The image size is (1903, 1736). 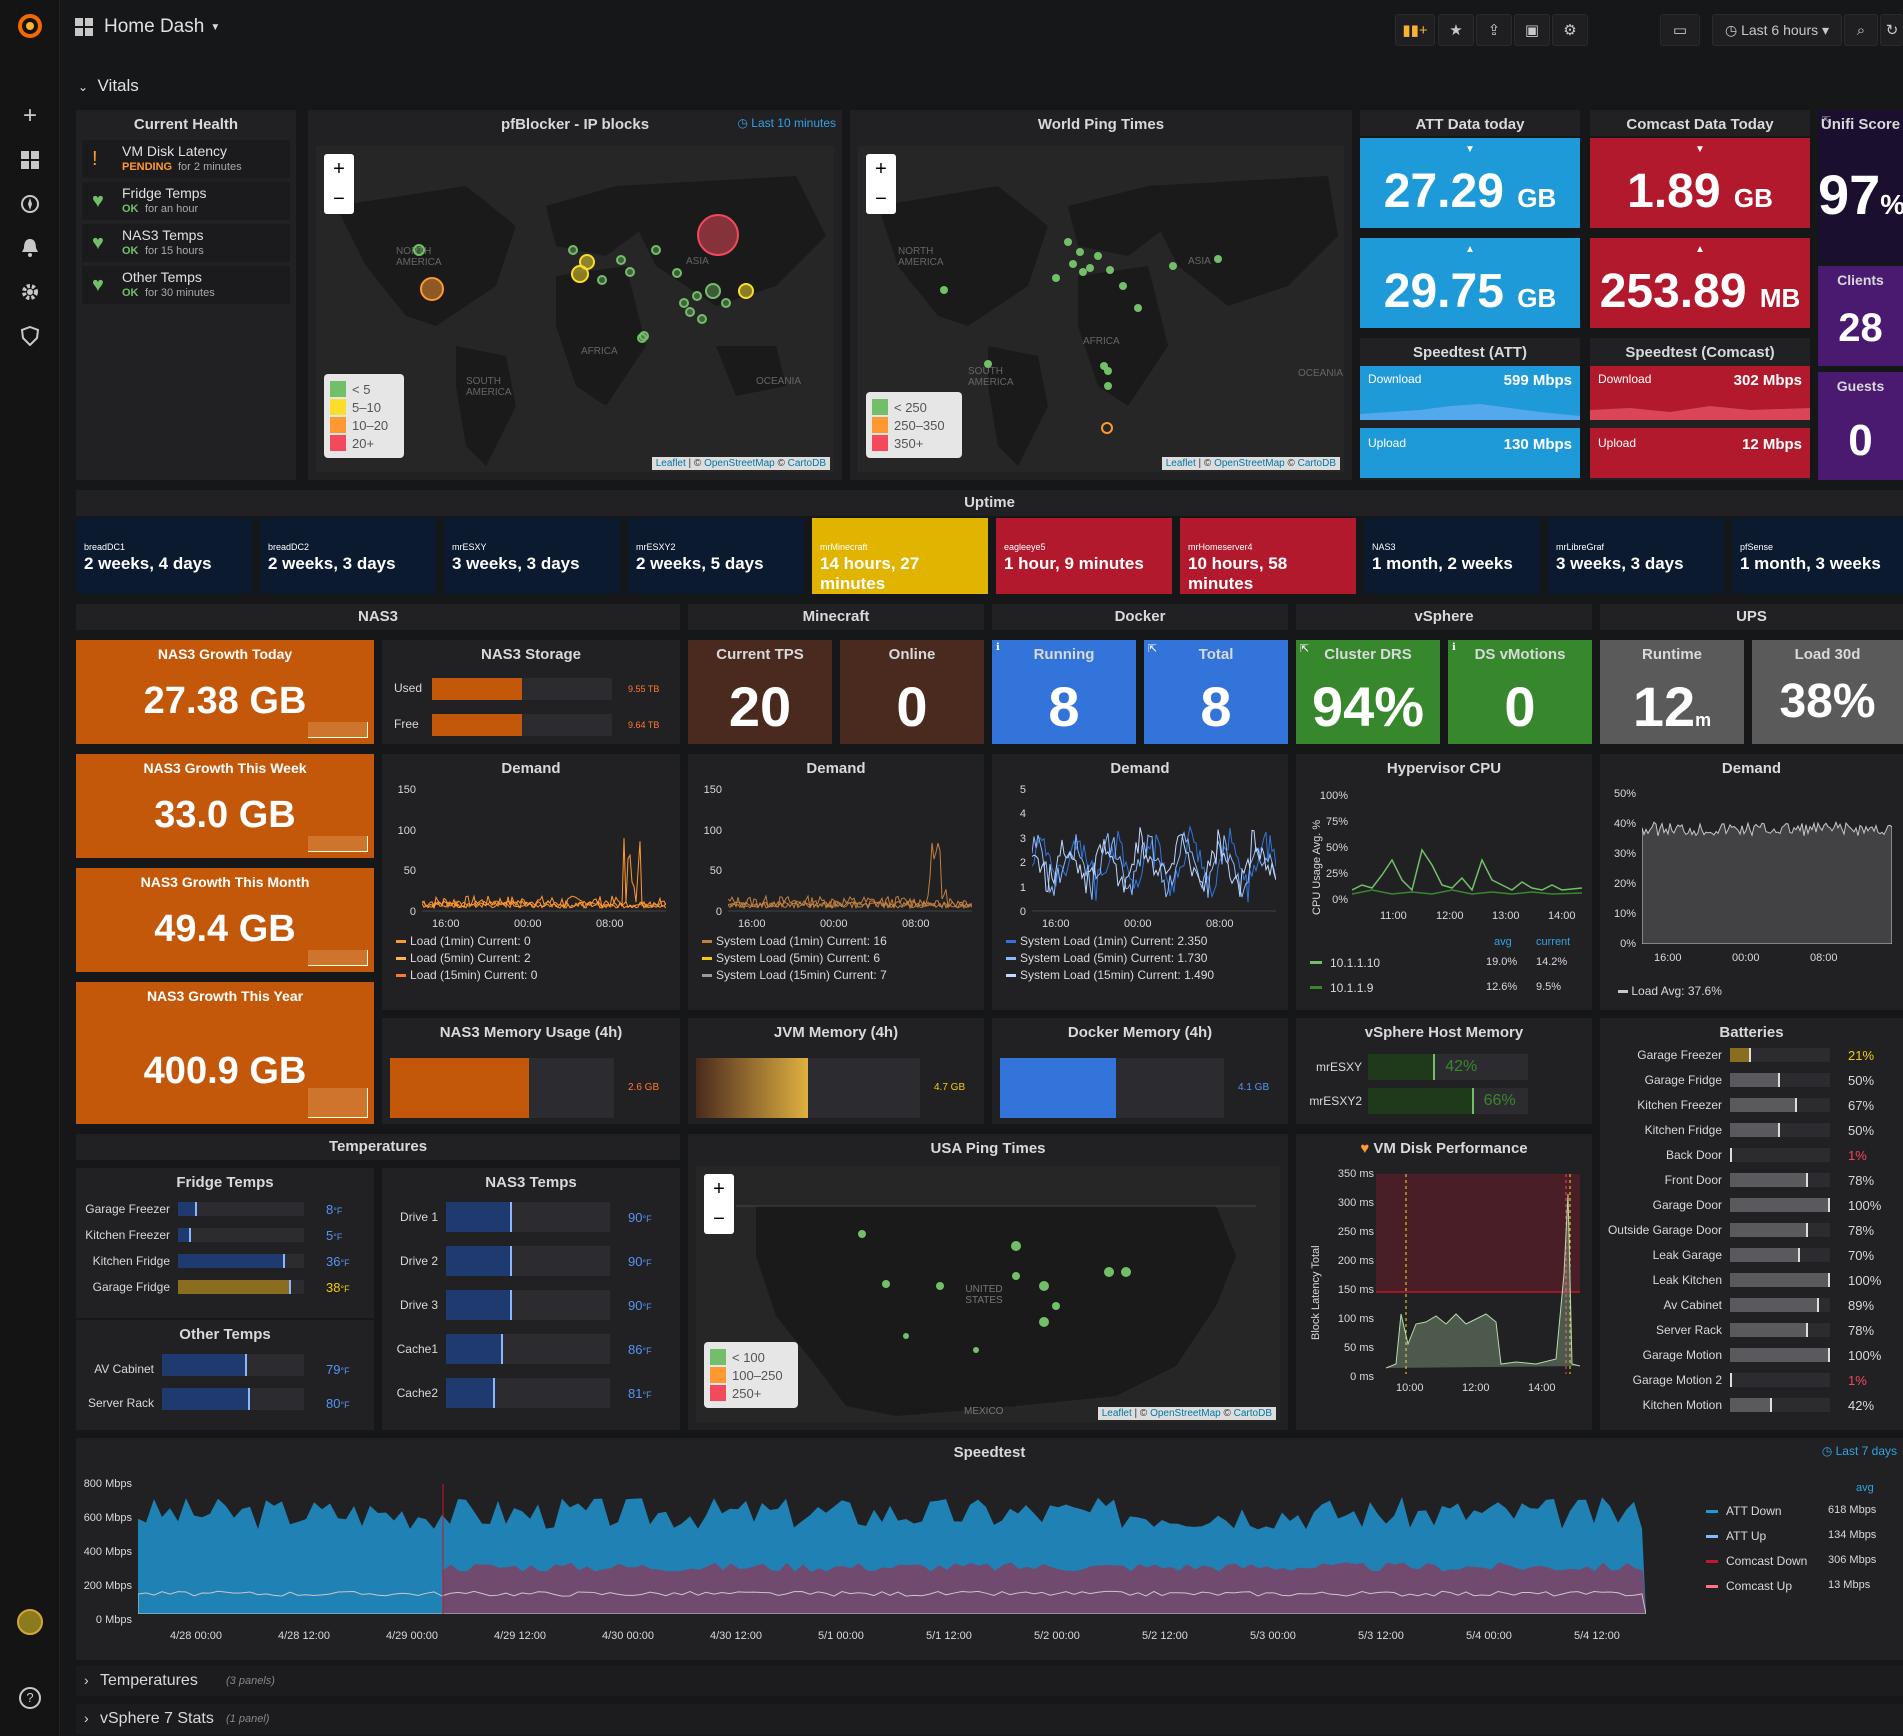 I want to click on panel-title: Fridge Temps, so click(x=225, y=1182).